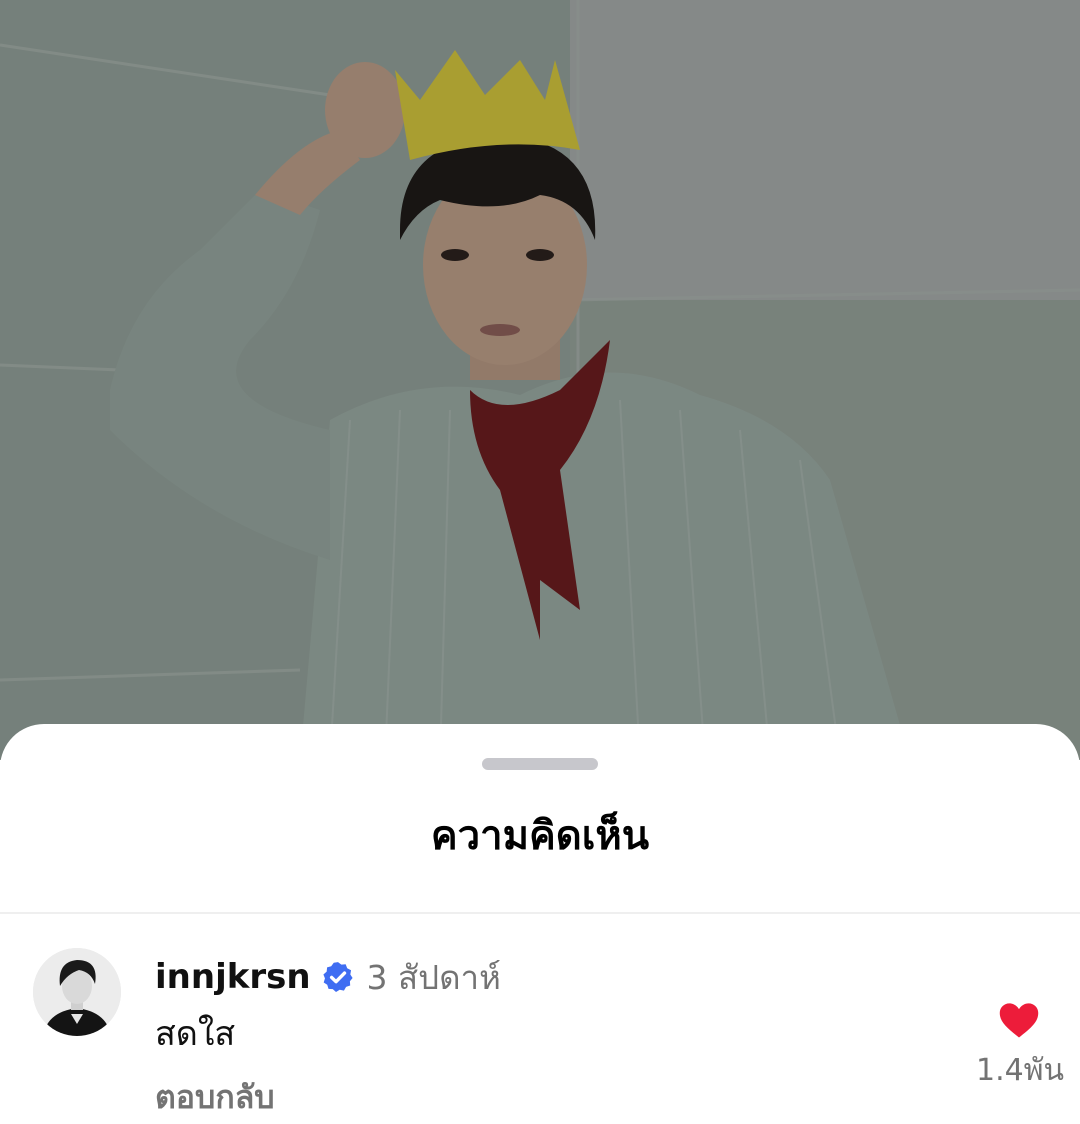  I want to click on comment-text: สดใส, so click(195, 1034).